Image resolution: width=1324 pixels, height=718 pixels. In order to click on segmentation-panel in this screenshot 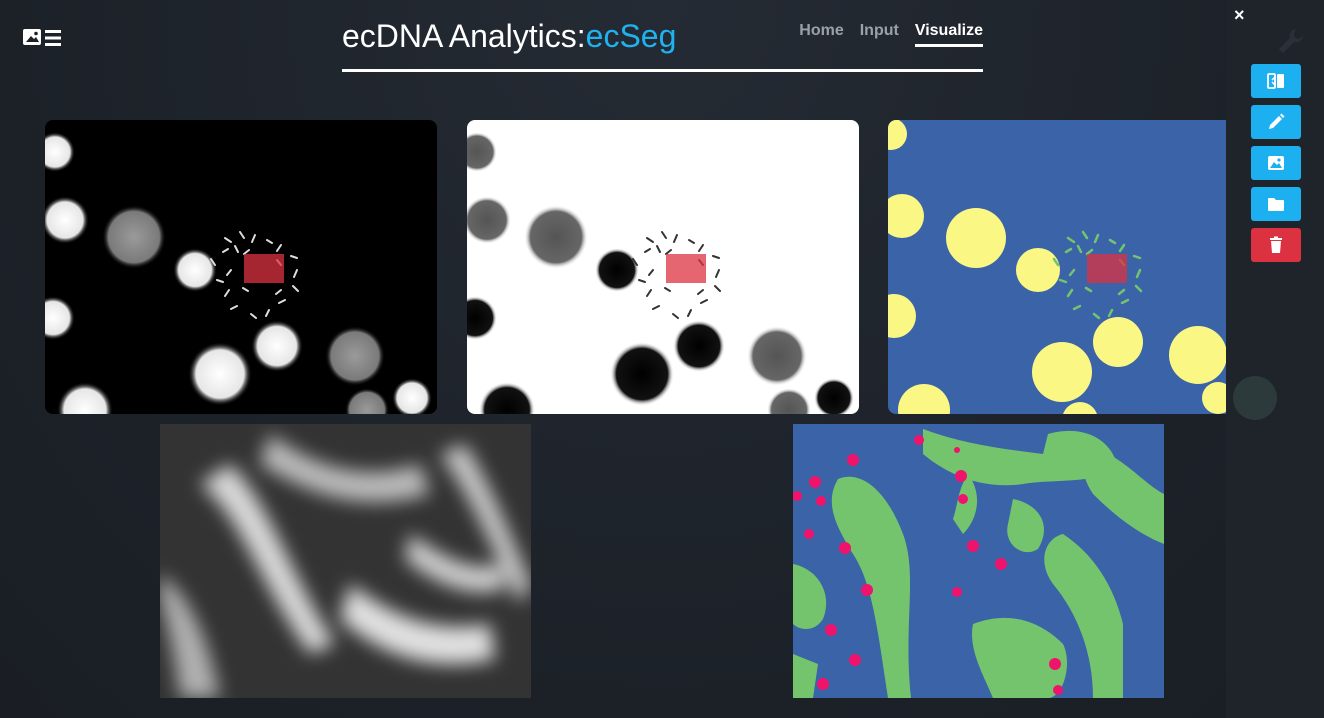, I will do `click(1057, 267)`.